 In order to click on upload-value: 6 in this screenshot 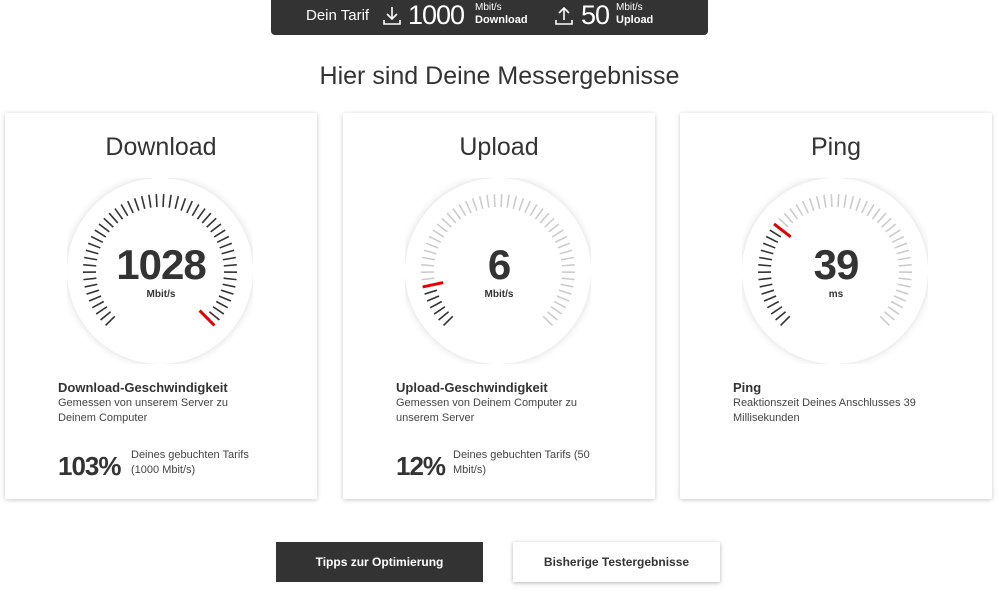, I will do `click(499, 264)`.